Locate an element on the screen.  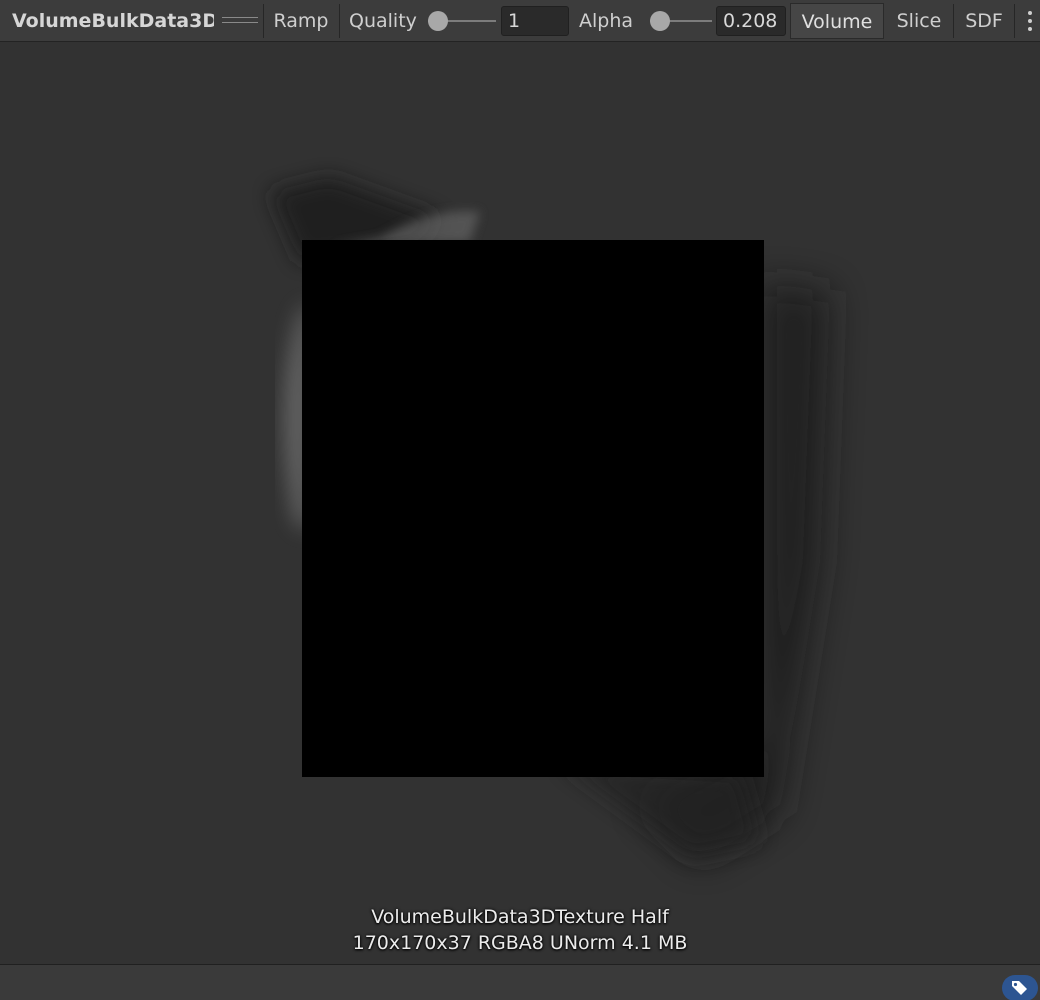
alpha-slider-knob is located at coordinates (660, 21).